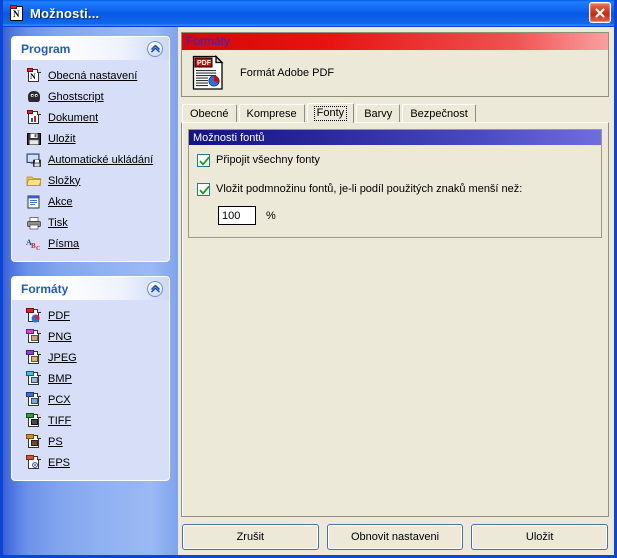  I want to click on sidebar-item-pcx: PCX, so click(90, 399).